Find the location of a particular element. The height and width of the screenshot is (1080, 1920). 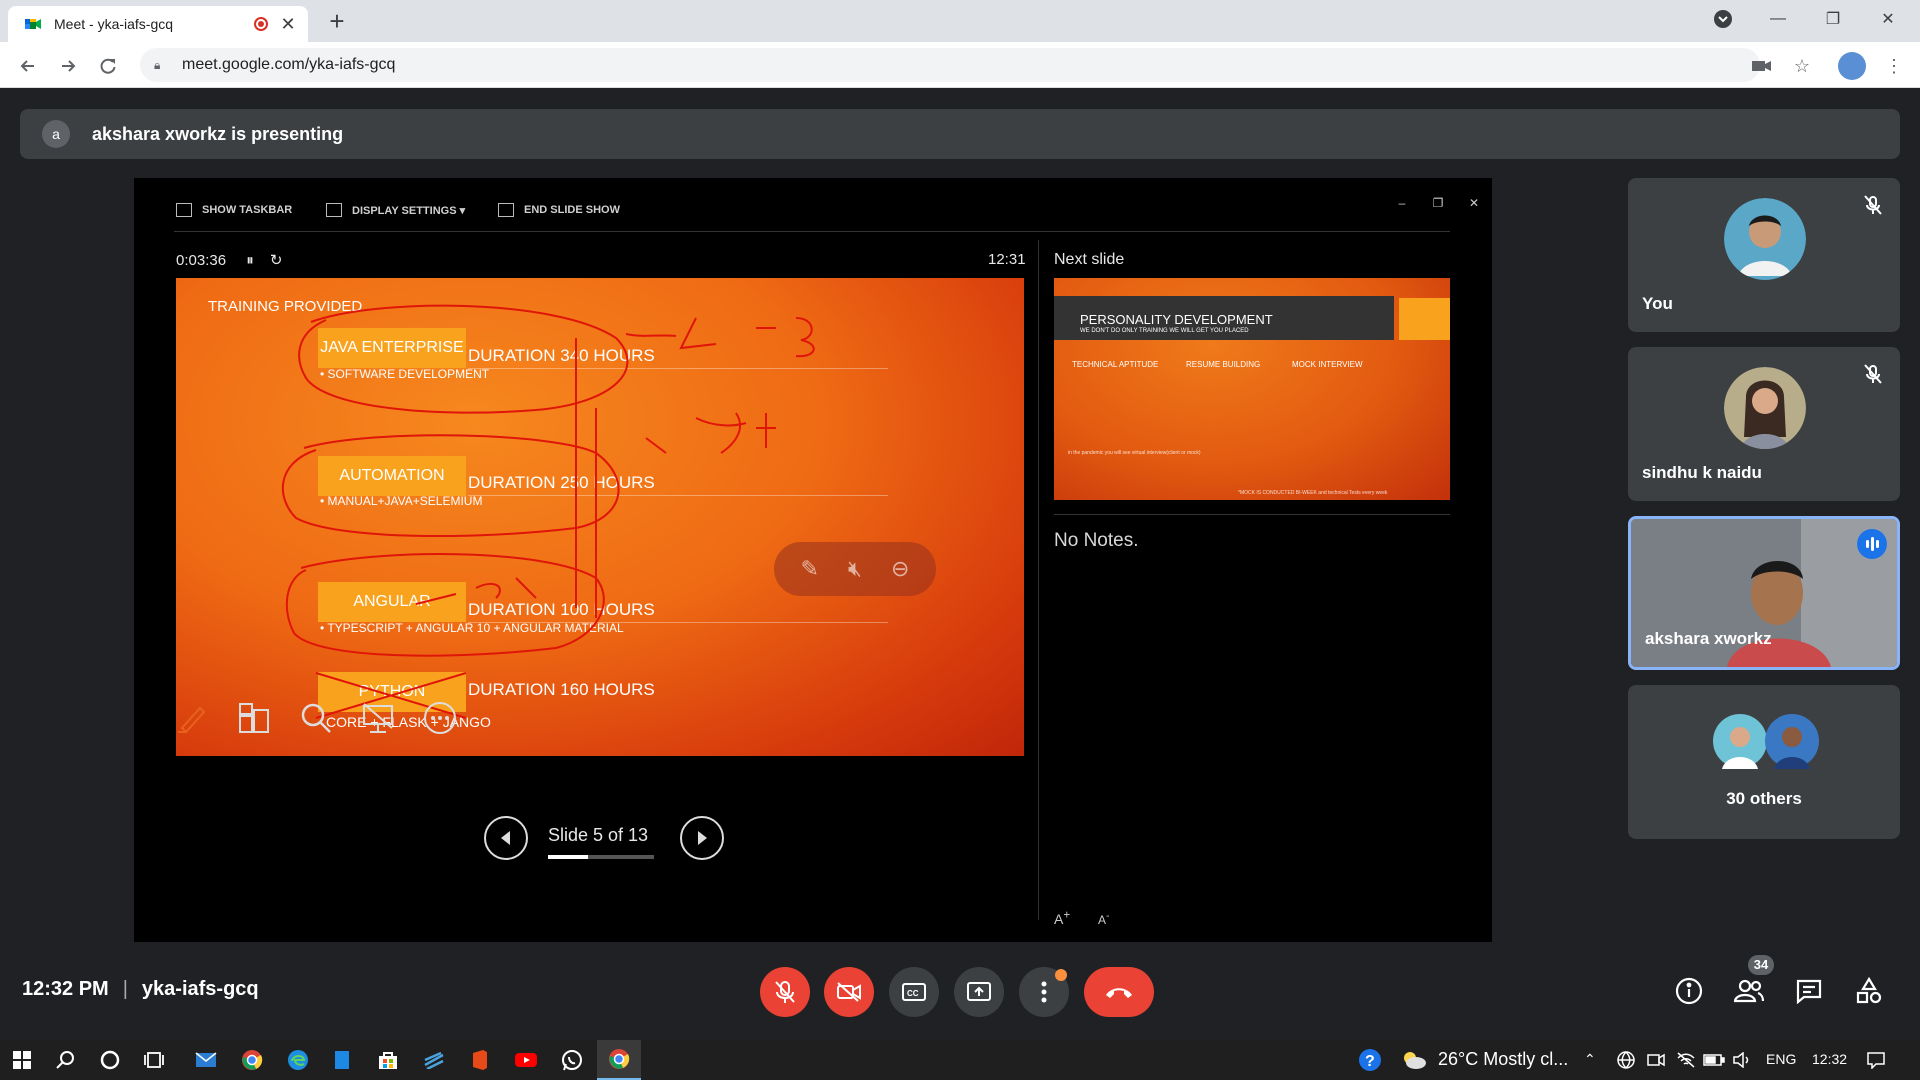

participant-count-badge: 34 is located at coordinates (1761, 965).